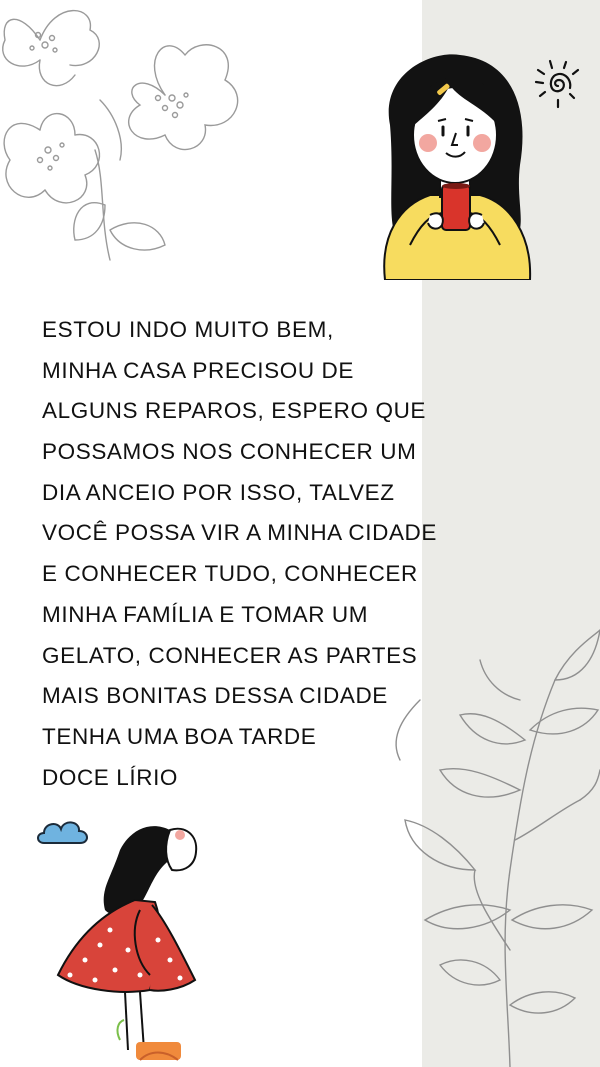  What do you see at coordinates (457, 167) in the screenshot?
I see `girl-with-mug-icon` at bounding box center [457, 167].